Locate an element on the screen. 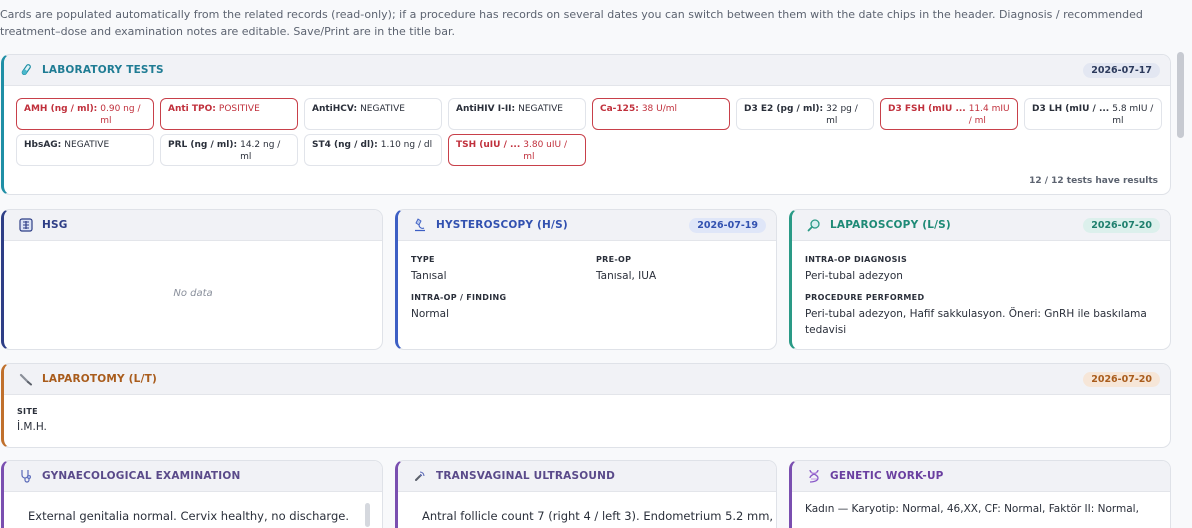  lab-test-name: D3 E2 (pg / ml): is located at coordinates (784, 109).